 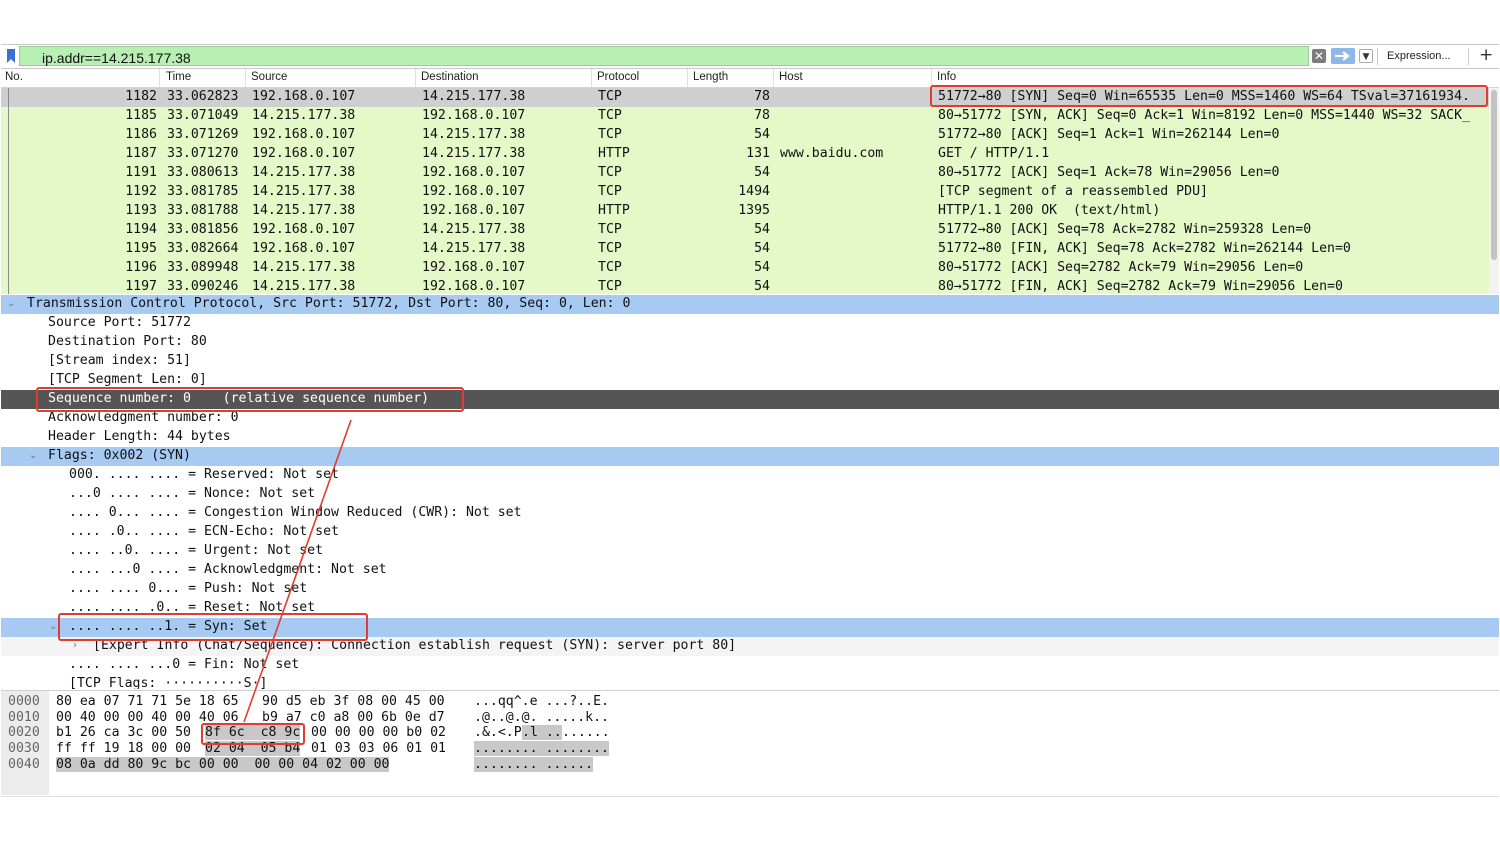 What do you see at coordinates (710, 77) in the screenshot?
I see `column-header-length: Length` at bounding box center [710, 77].